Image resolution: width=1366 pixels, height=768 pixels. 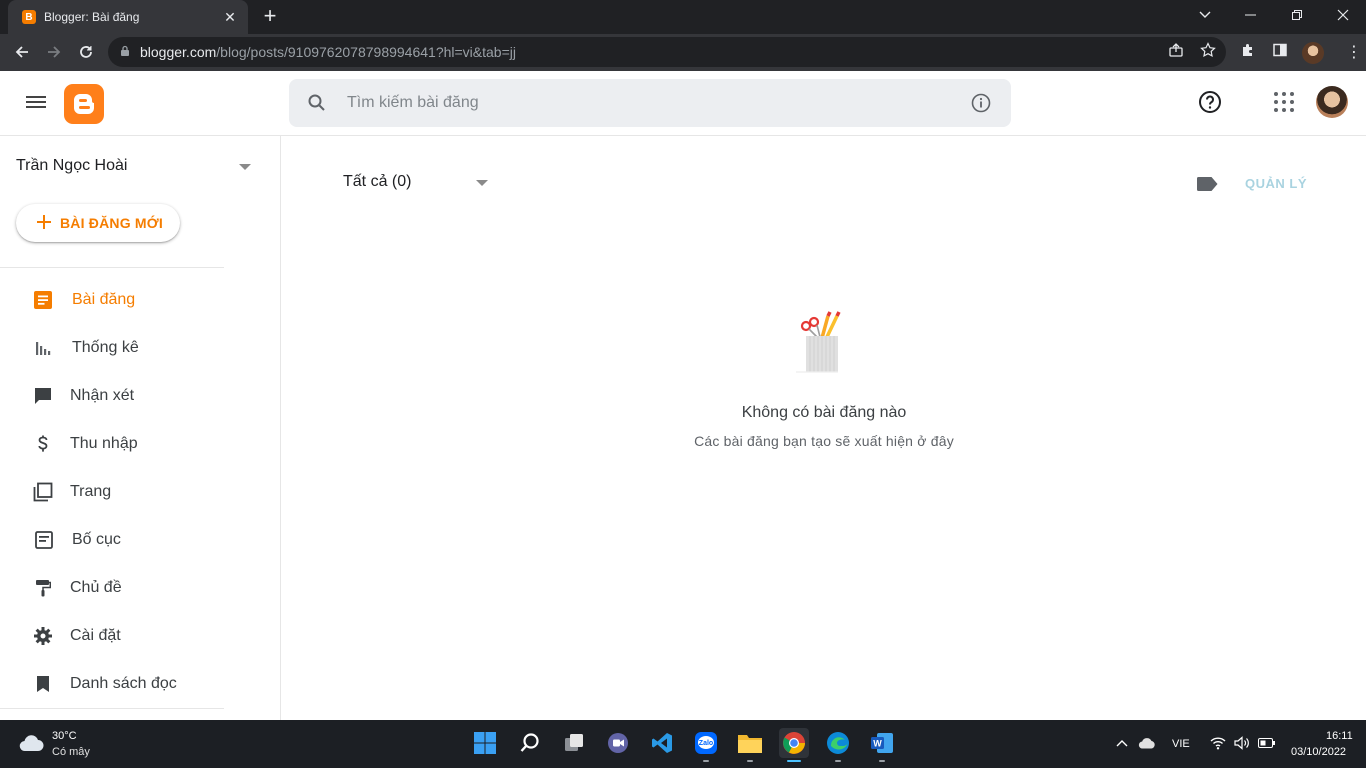 I want to click on tab-close-icon: ✕, so click(x=230, y=17).